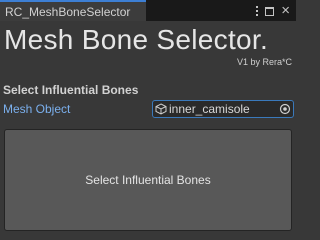 This screenshot has width=320, height=240. I want to click on mesh-object-field: inner_camisole, so click(223, 109).